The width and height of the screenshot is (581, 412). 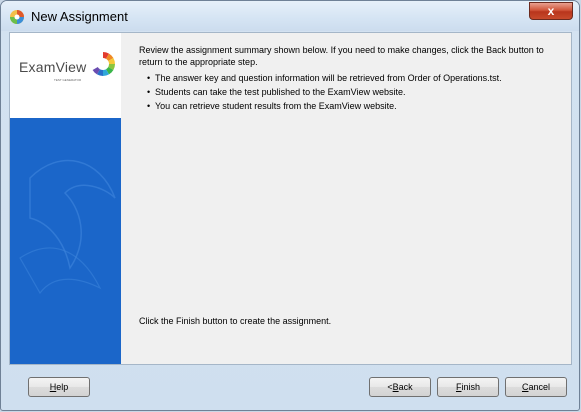 I want to click on cancel-button-label: ancel, so click(x=539, y=387).